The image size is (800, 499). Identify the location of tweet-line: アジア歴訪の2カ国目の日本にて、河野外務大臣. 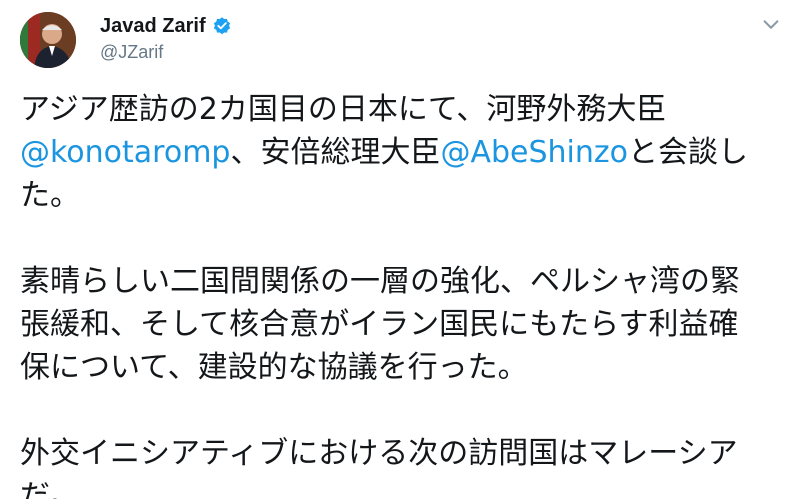
(405, 109).